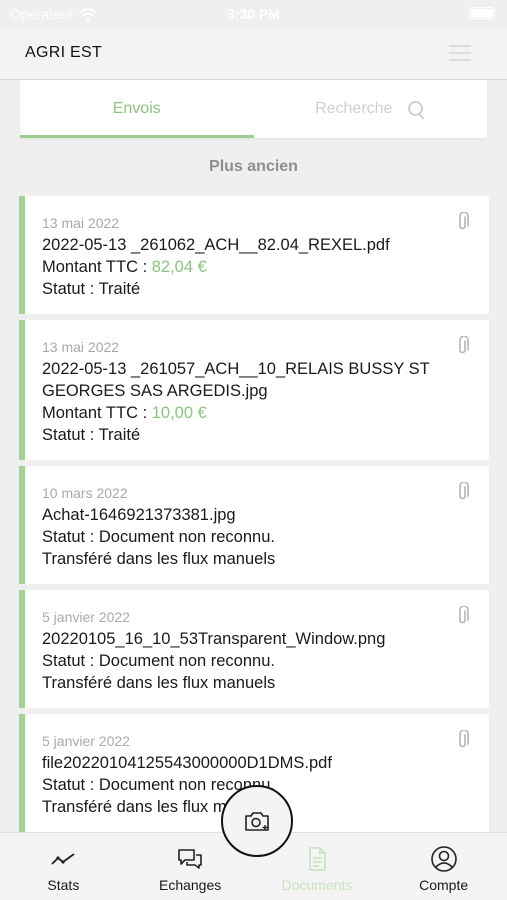 This screenshot has height=900, width=507. What do you see at coordinates (63, 866) in the screenshot?
I see `nav-stats: Stats` at bounding box center [63, 866].